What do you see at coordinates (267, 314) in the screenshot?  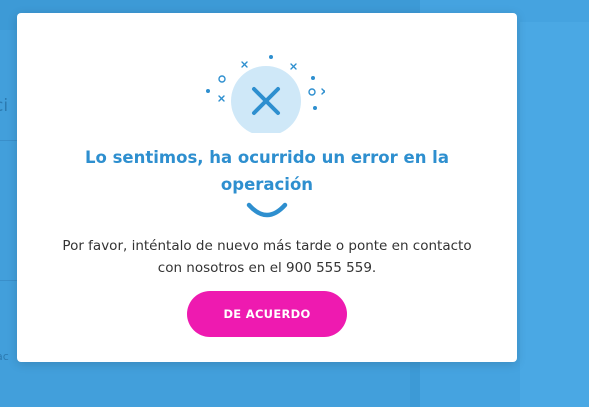 I see `accept-button: DE ACUERDO` at bounding box center [267, 314].